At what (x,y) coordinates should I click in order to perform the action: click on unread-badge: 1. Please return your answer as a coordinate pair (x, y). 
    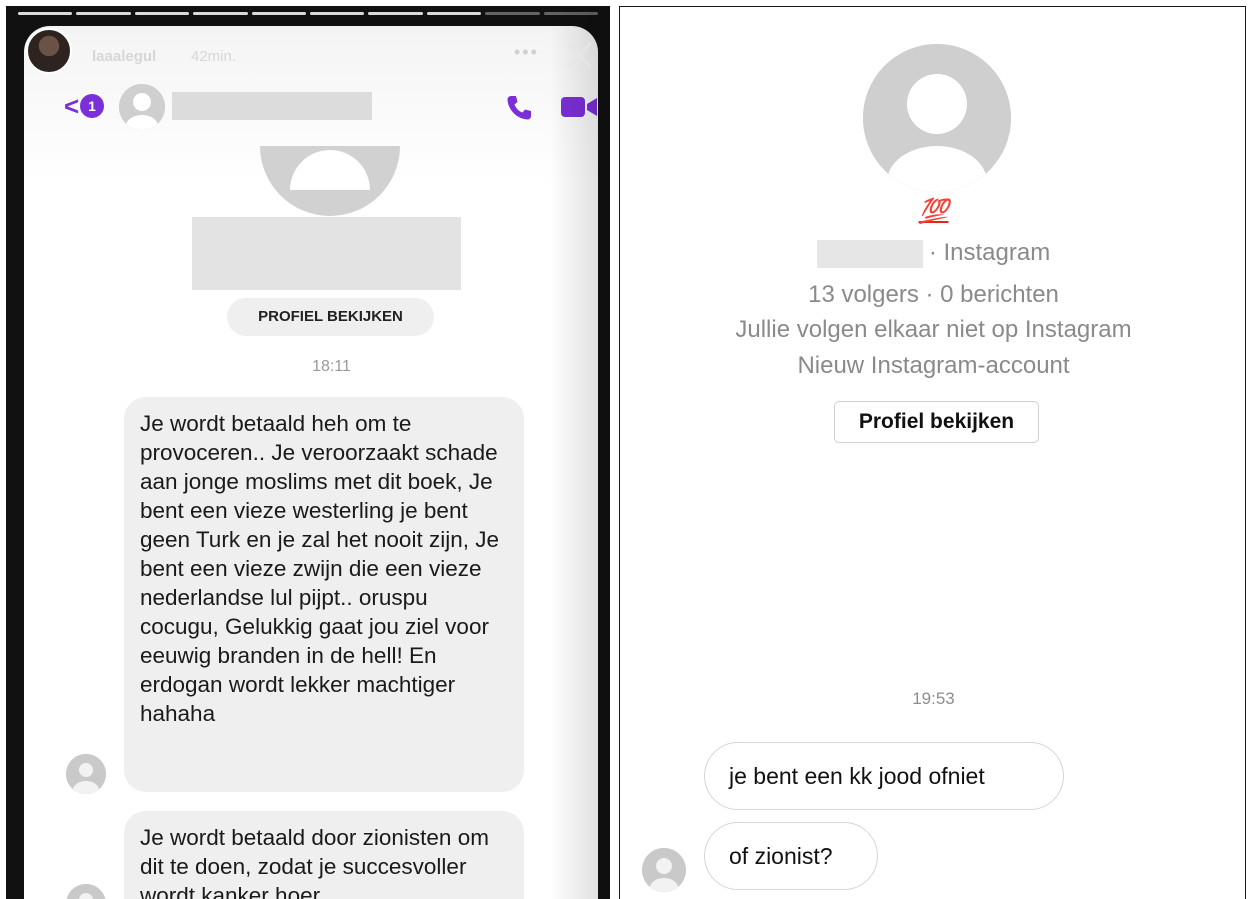
    Looking at the image, I should click on (92, 106).